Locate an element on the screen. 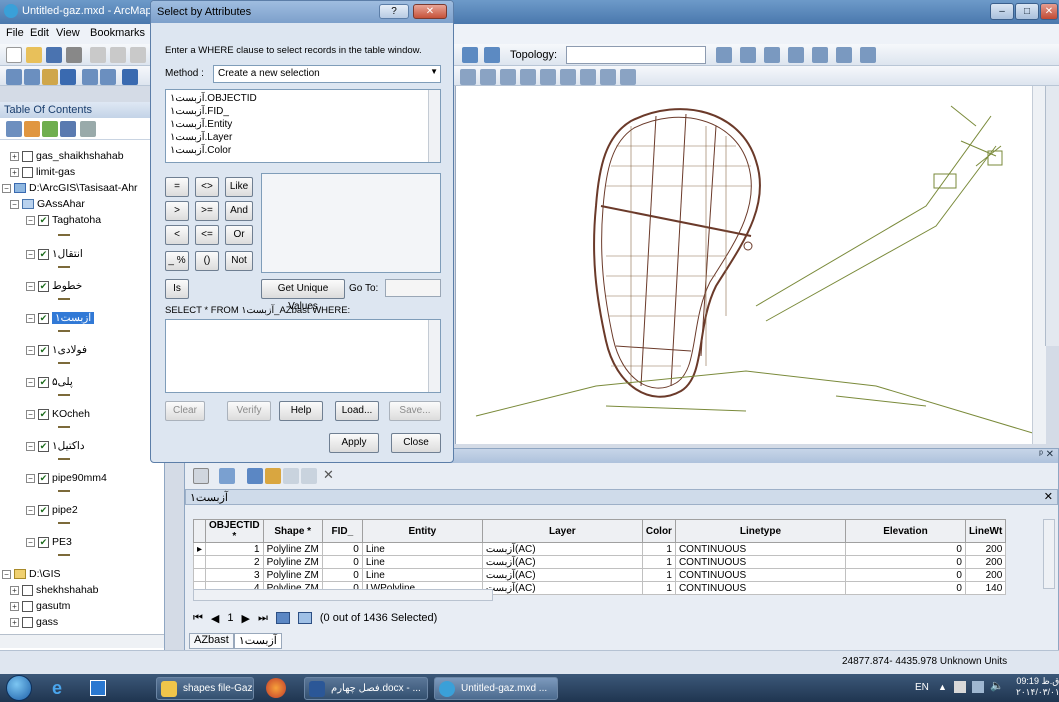 The height and width of the screenshot is (702, 1059). table-cell: 1 is located at coordinates (658, 562).